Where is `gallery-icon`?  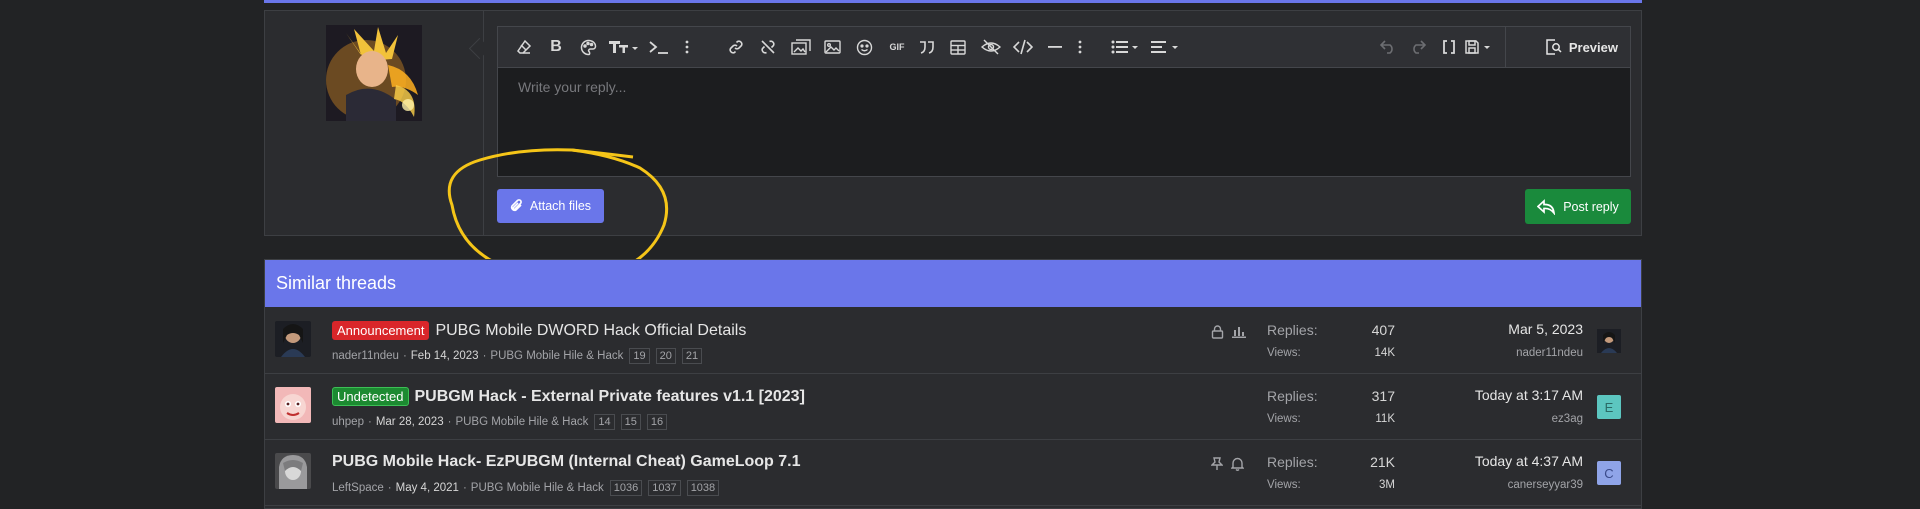
gallery-icon is located at coordinates (801, 47).